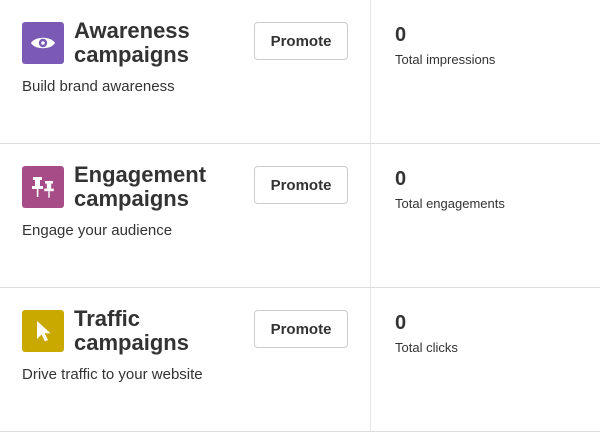 The height and width of the screenshot is (433, 600). What do you see at coordinates (107, 318) in the screenshot?
I see `campaign-title-line1: Traffic` at bounding box center [107, 318].